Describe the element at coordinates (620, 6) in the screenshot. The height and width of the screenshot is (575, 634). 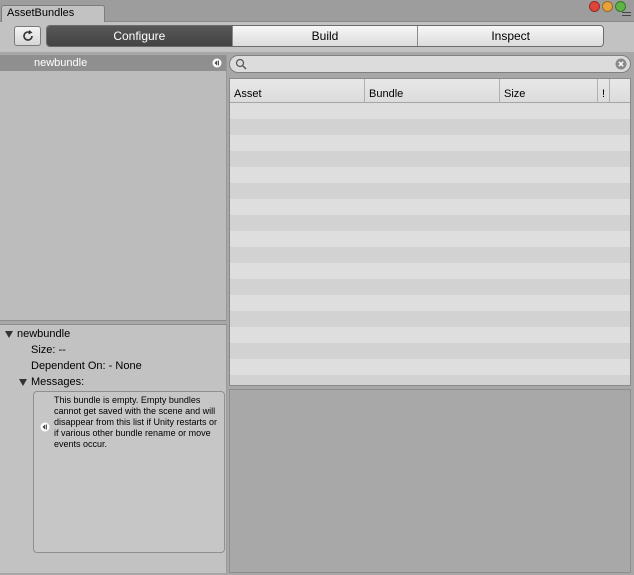
I see `maximize-window-button` at that location.